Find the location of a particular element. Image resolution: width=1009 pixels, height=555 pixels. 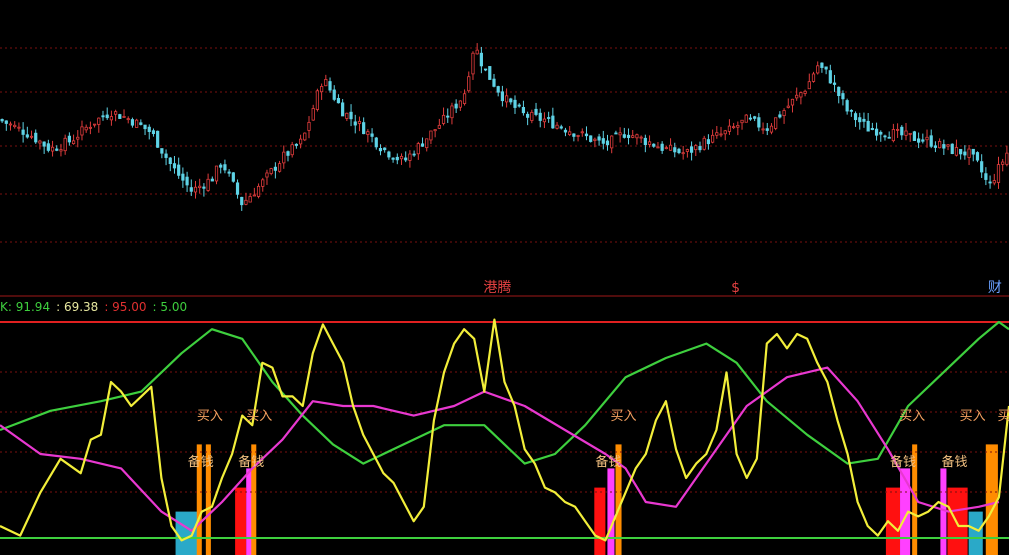

signal-label-3: 买入 is located at coordinates (259, 416).